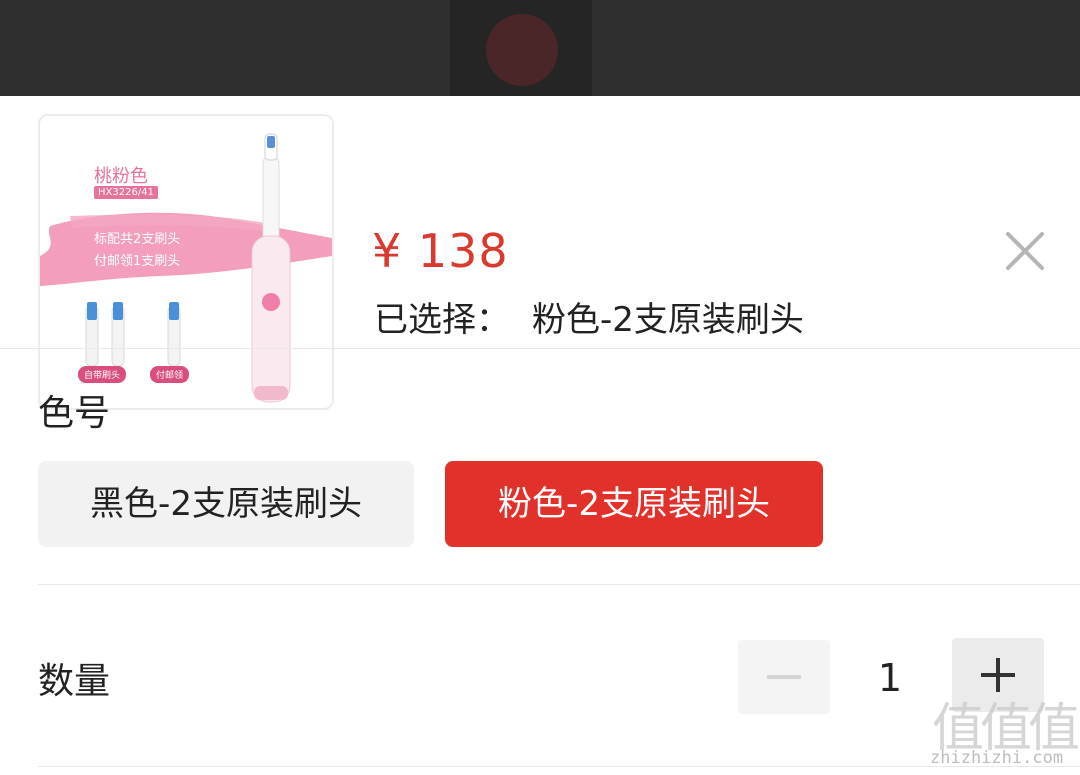 The image size is (1080, 775). Describe the element at coordinates (890, 678) in the screenshot. I see `quantity-value: 1` at that location.